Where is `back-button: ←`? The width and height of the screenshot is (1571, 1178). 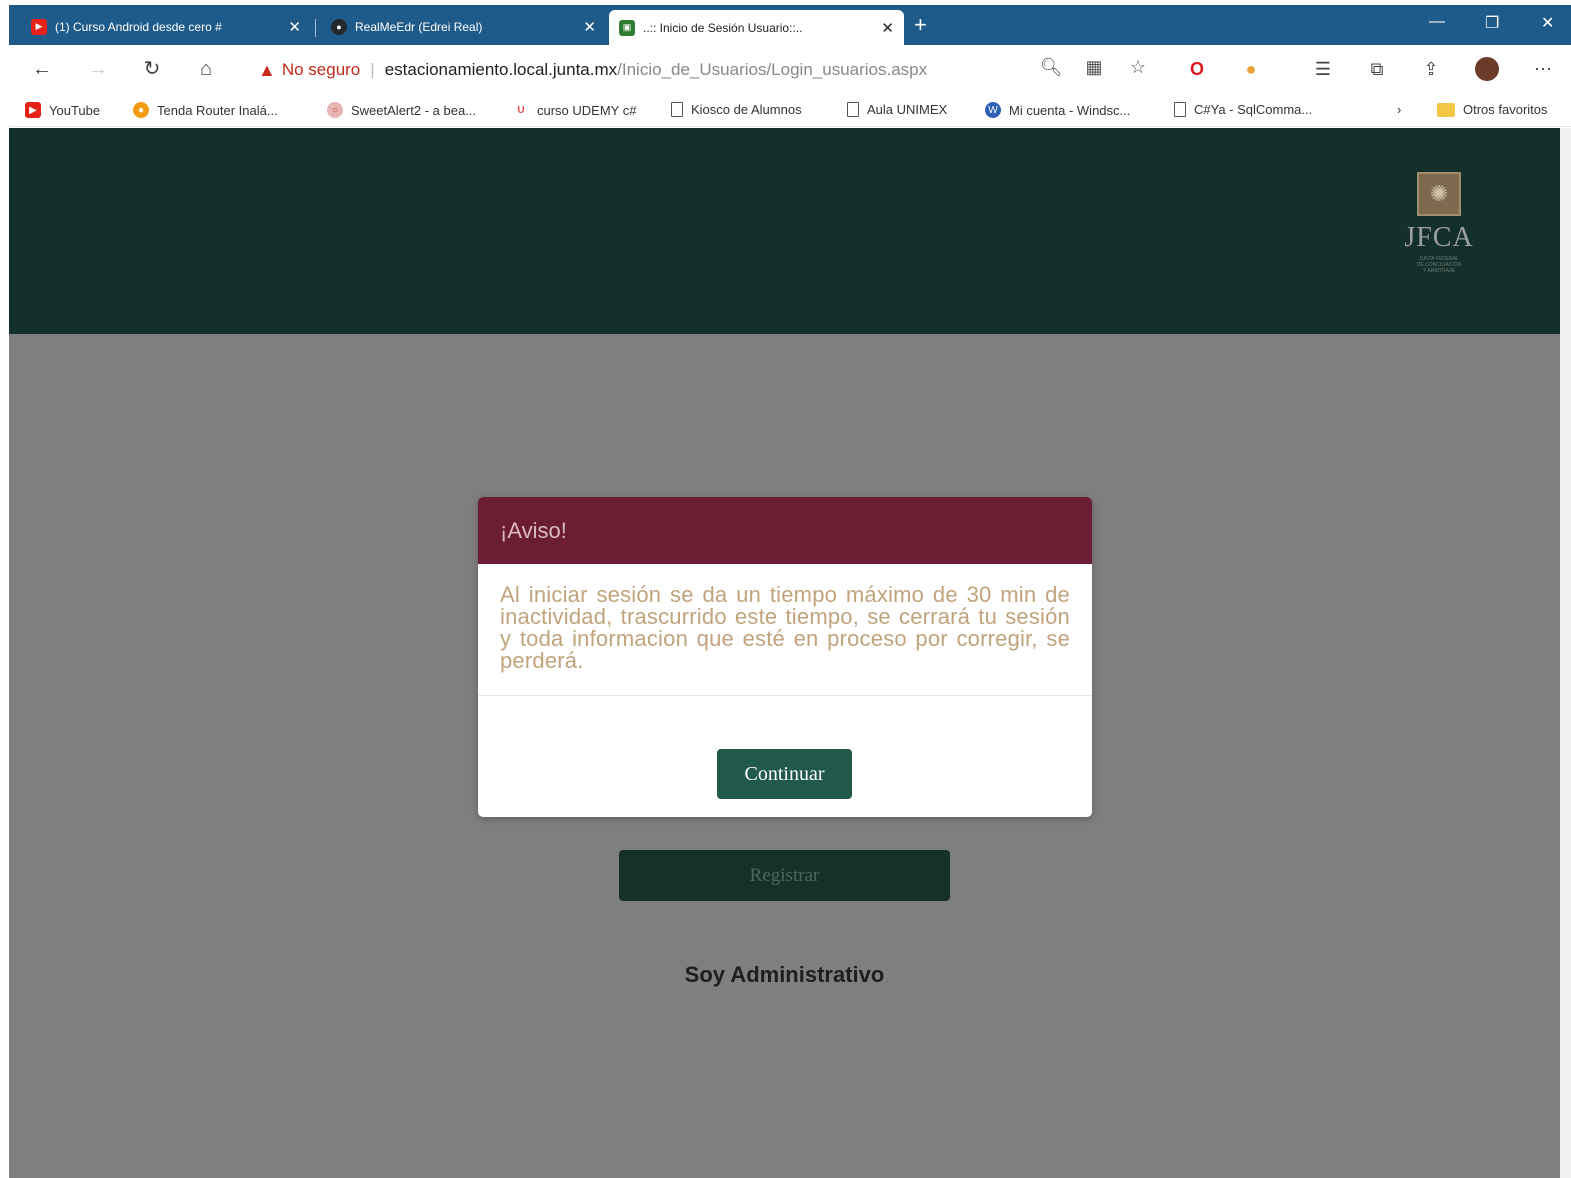
back-button: ← is located at coordinates (42, 69).